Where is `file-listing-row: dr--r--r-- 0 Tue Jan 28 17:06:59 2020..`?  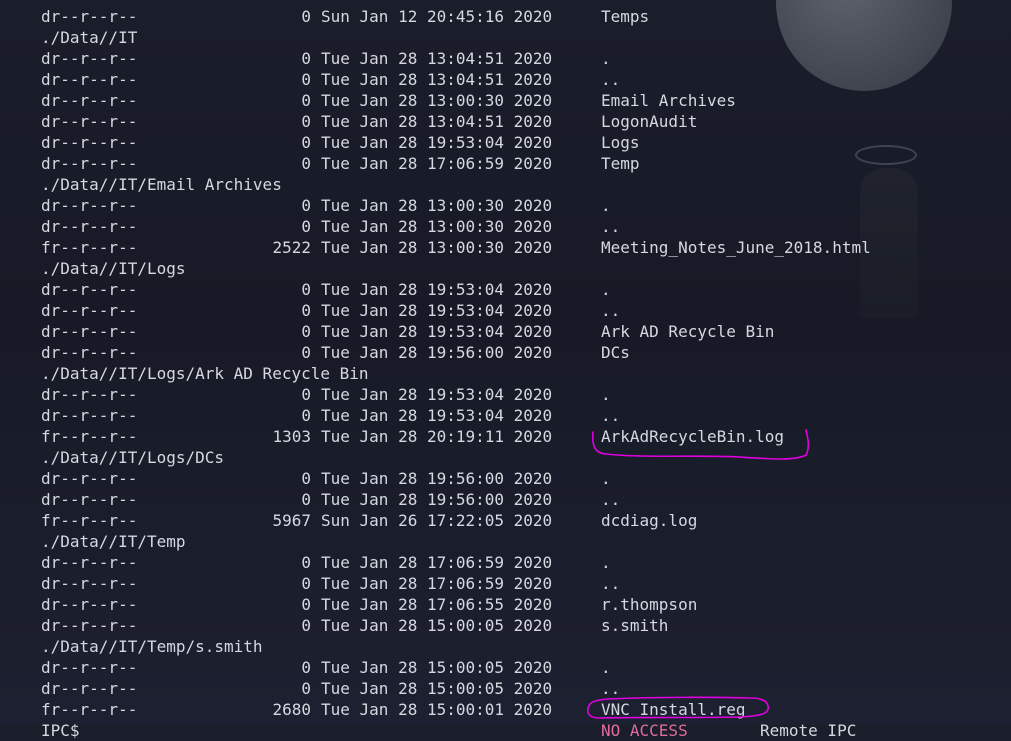 file-listing-row: dr--r--r-- 0 Tue Jan 28 17:06:59 2020.. is located at coordinates (505, 583).